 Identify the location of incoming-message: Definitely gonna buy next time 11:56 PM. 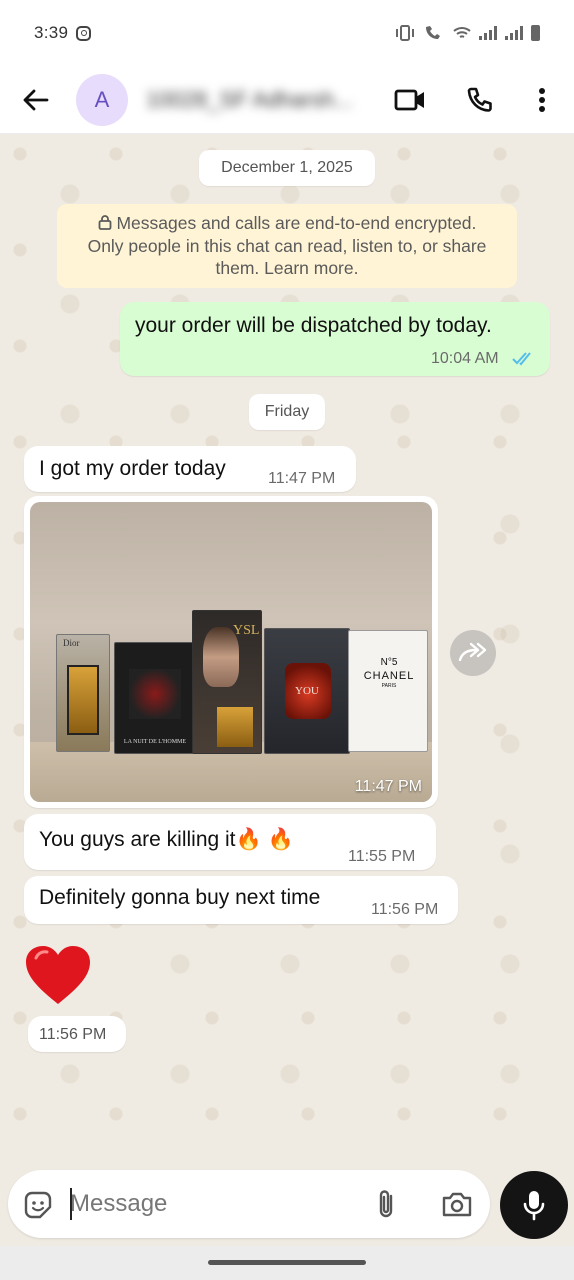
(241, 900).